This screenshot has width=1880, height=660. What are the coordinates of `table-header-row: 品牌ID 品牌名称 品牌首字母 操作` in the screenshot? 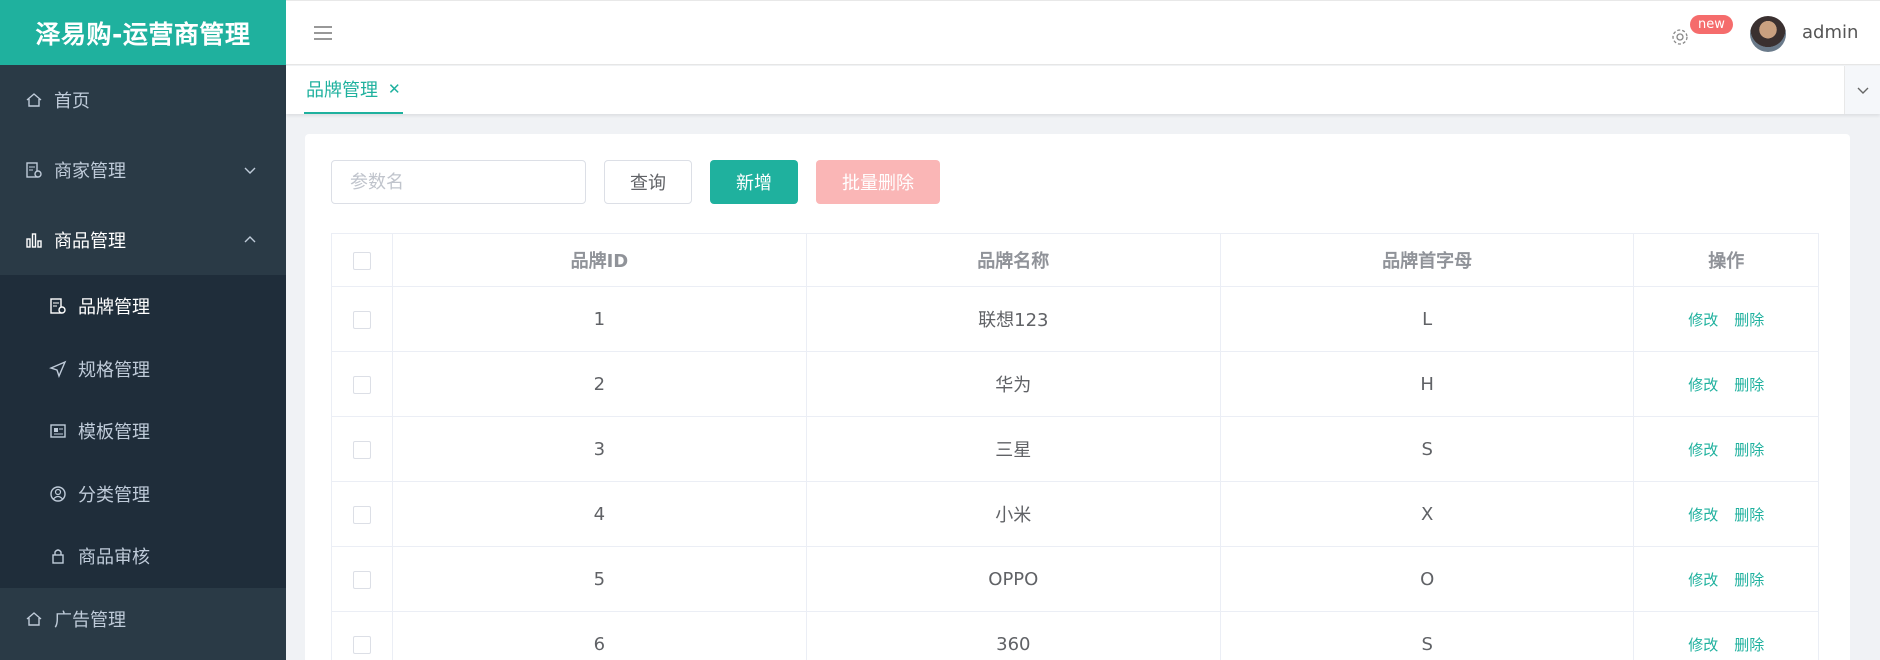 It's located at (1075, 260).